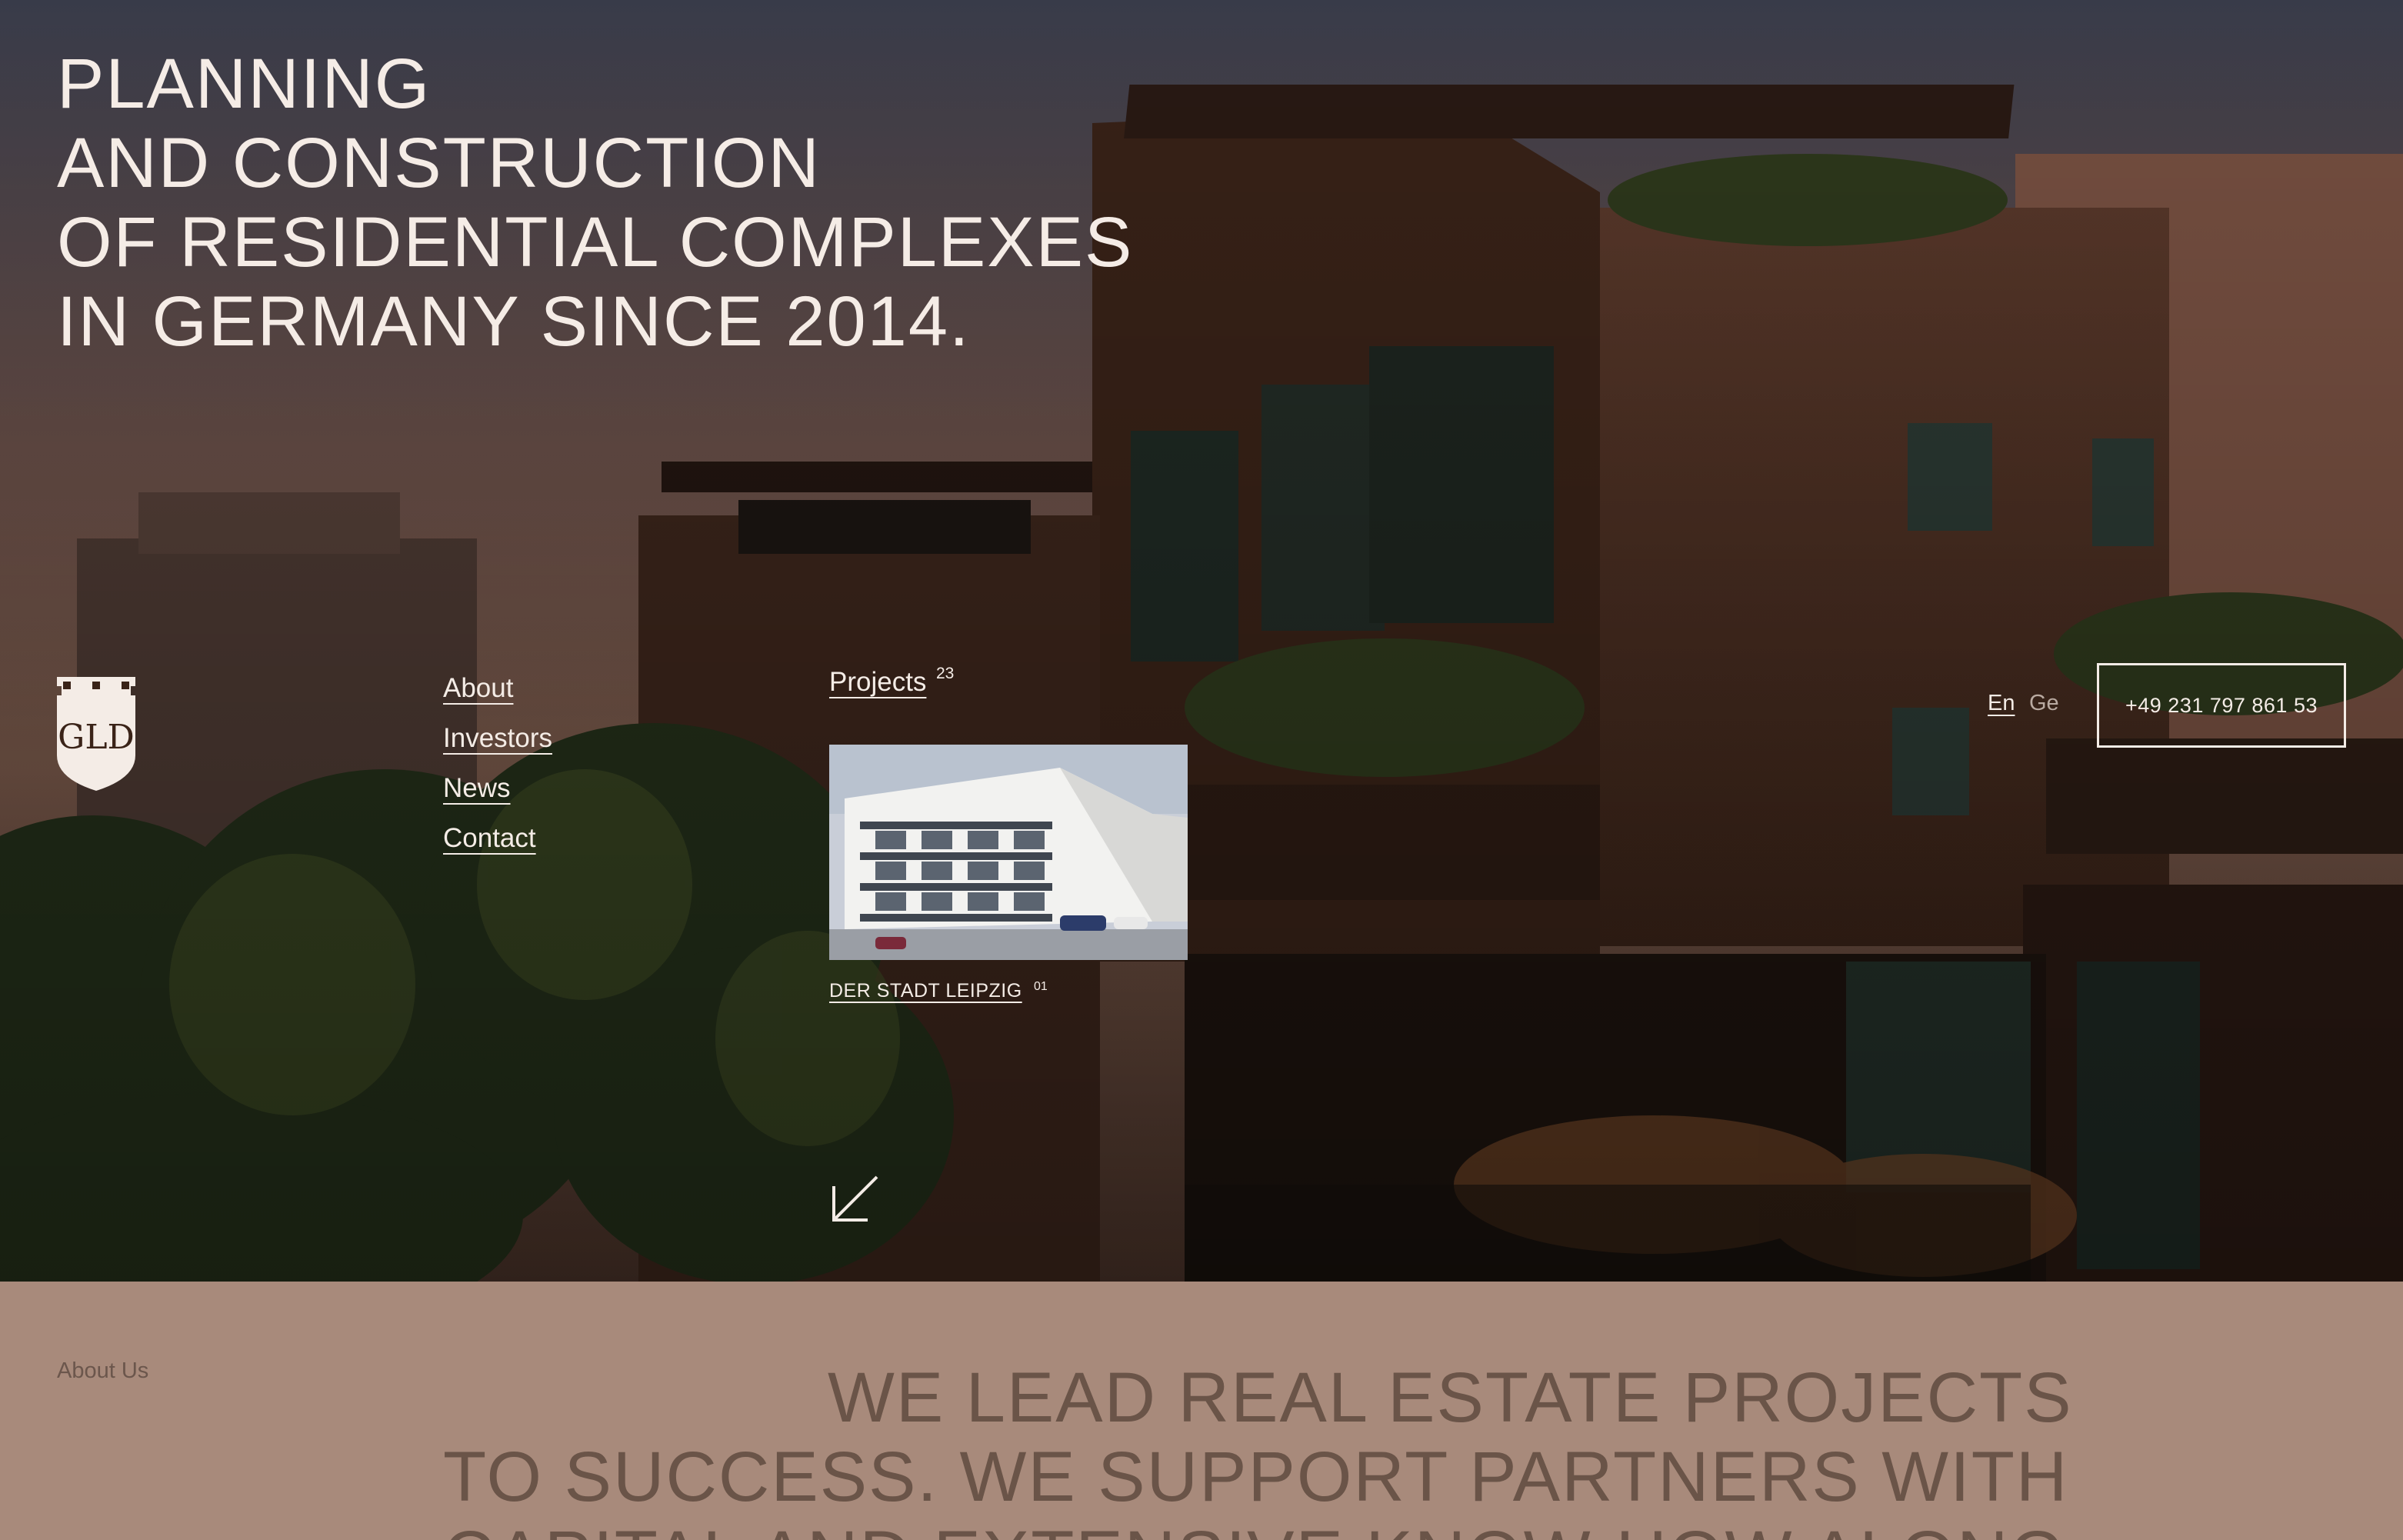 Image resolution: width=2403 pixels, height=1540 pixels. What do you see at coordinates (497, 738) in the screenshot?
I see `nav-link-investors: Investors` at bounding box center [497, 738].